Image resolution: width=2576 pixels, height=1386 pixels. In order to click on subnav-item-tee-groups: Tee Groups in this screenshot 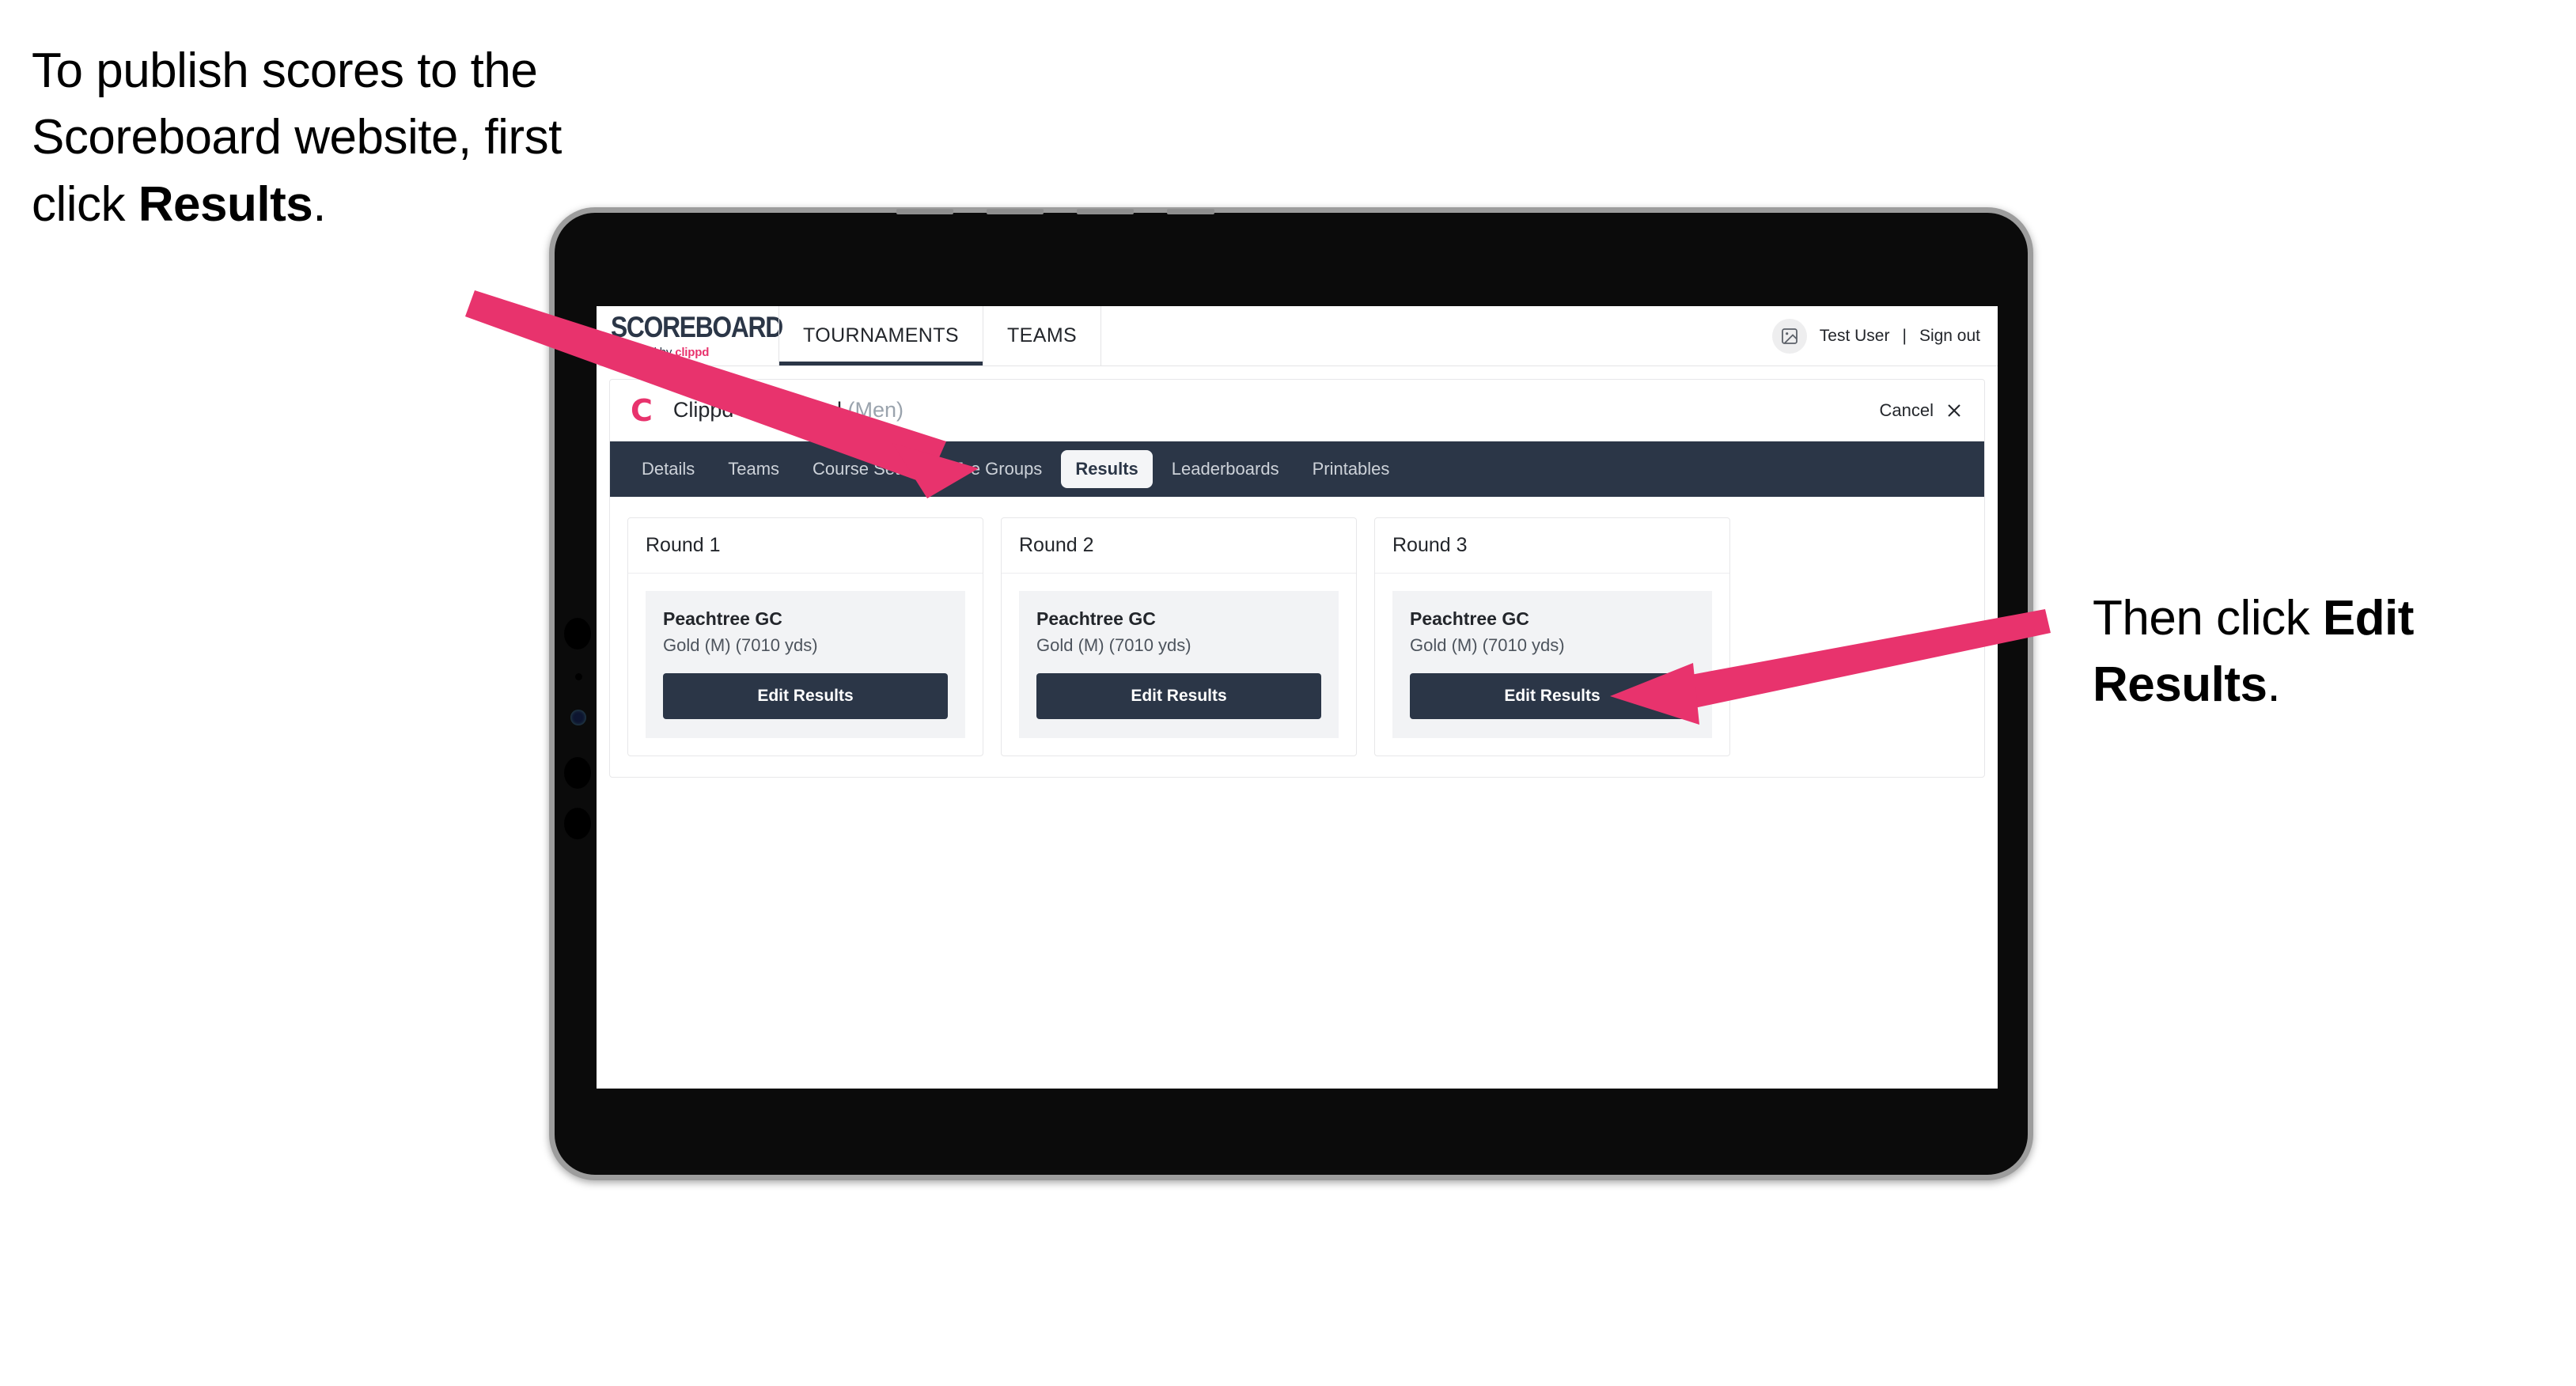, I will do `click(997, 469)`.